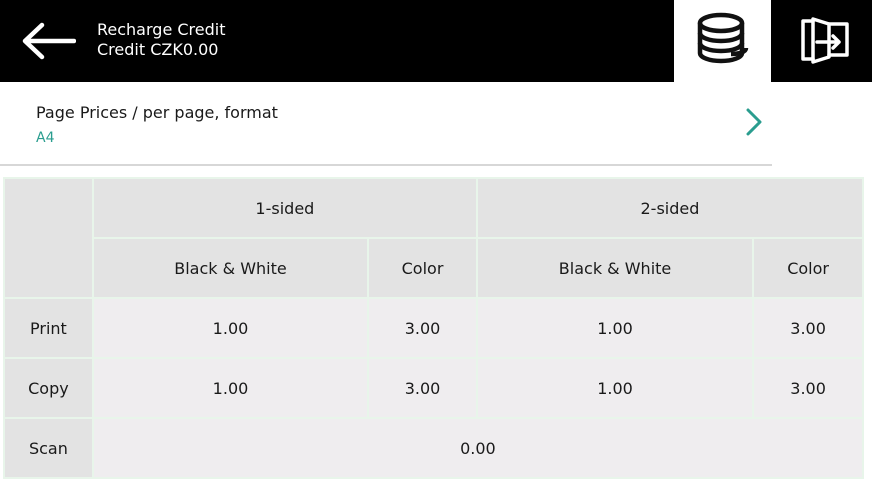 The image size is (872, 499). Describe the element at coordinates (808, 268) in the screenshot. I see `header-2-sided-color: Color` at that location.